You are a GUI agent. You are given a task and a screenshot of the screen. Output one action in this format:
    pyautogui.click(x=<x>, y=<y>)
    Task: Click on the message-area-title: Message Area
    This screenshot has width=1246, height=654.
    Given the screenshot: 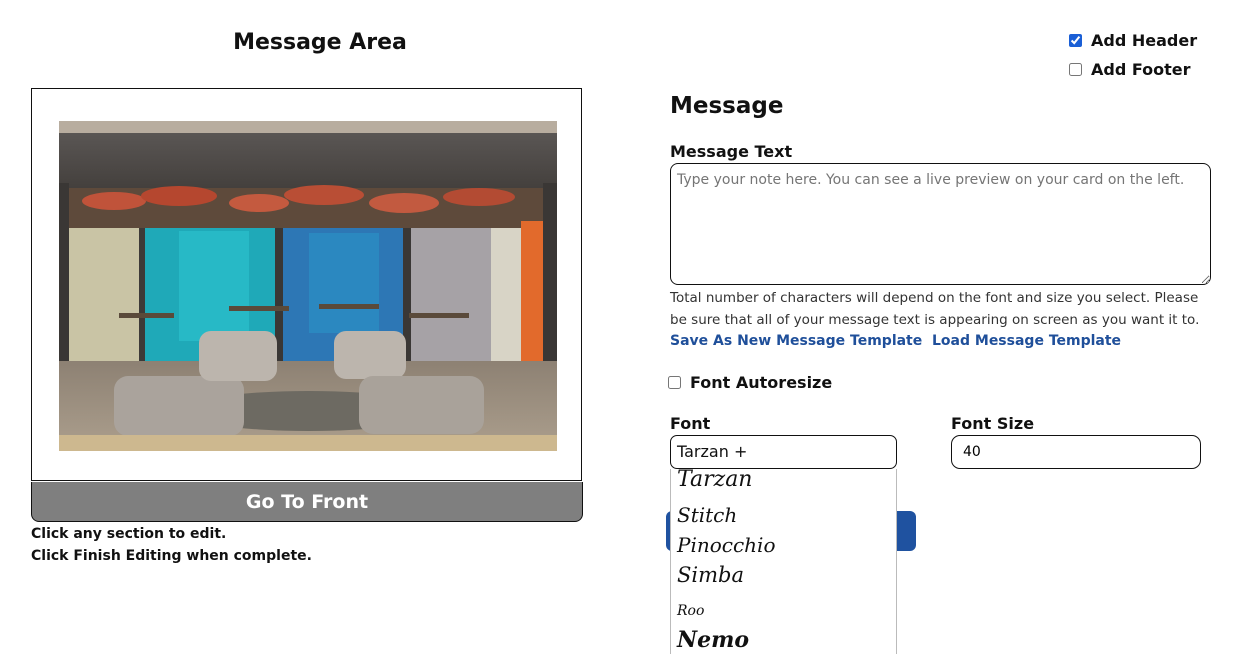 What is the action you would take?
    pyautogui.click(x=320, y=42)
    